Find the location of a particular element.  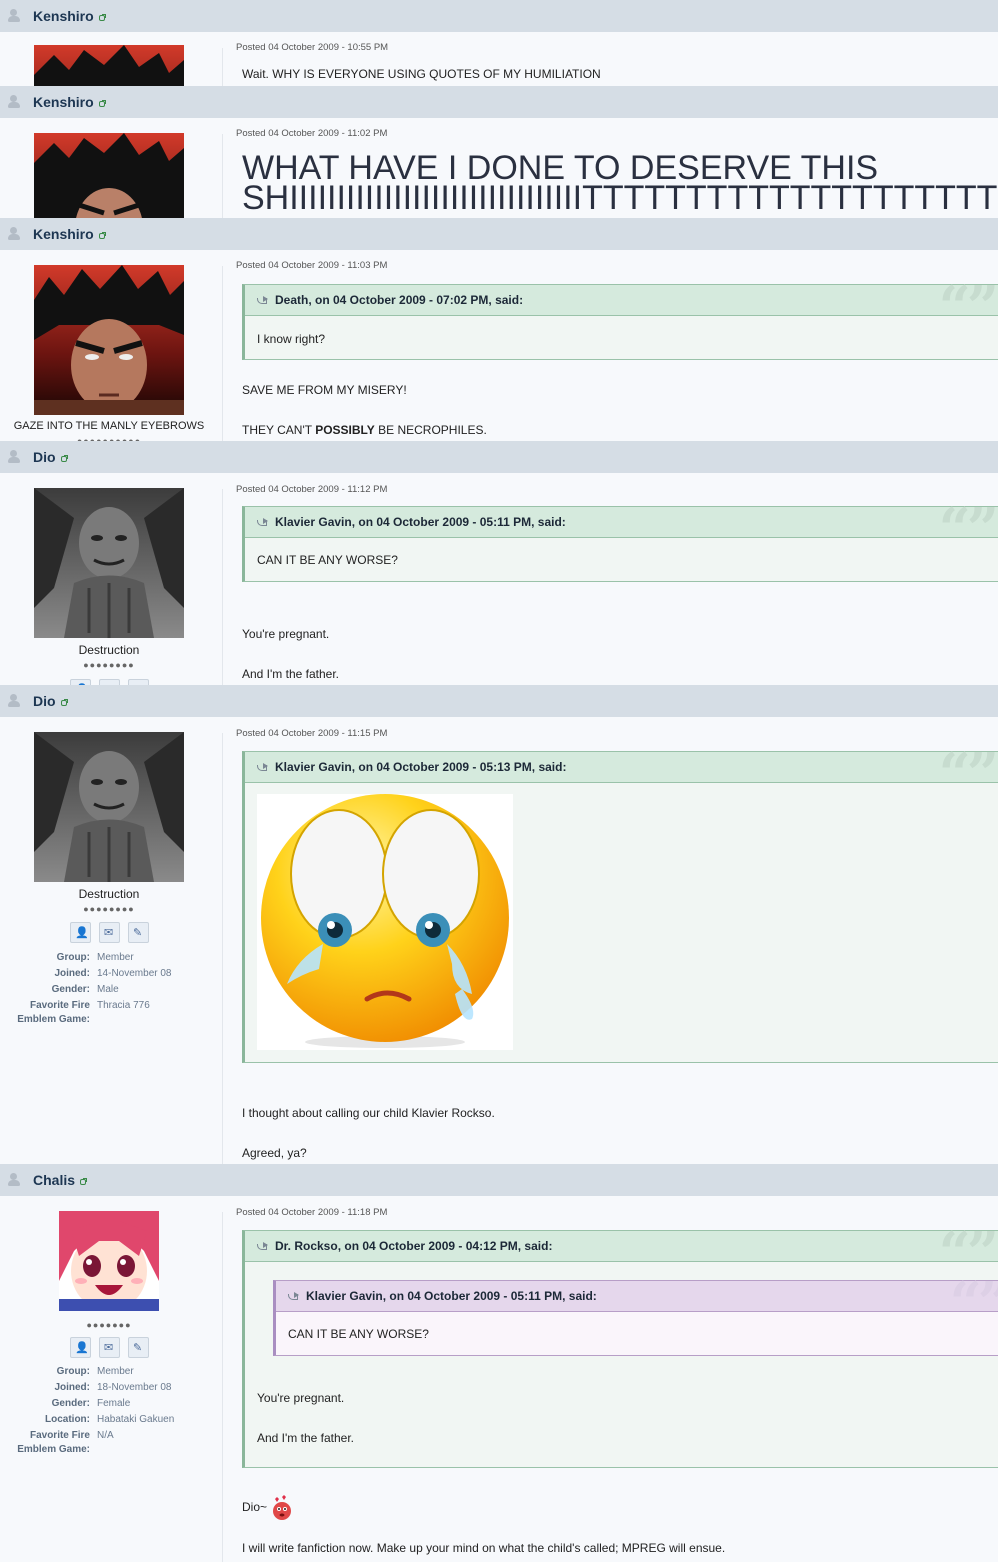

post-text: You're pregnant. is located at coordinates (286, 634).